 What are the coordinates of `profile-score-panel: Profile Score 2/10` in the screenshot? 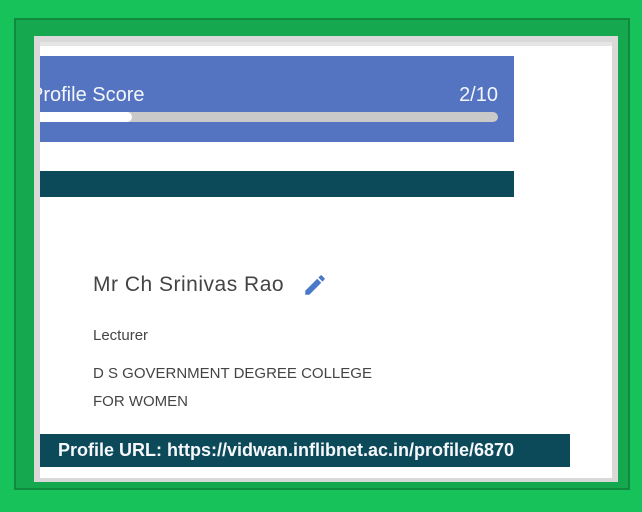 It's located at (277, 99).